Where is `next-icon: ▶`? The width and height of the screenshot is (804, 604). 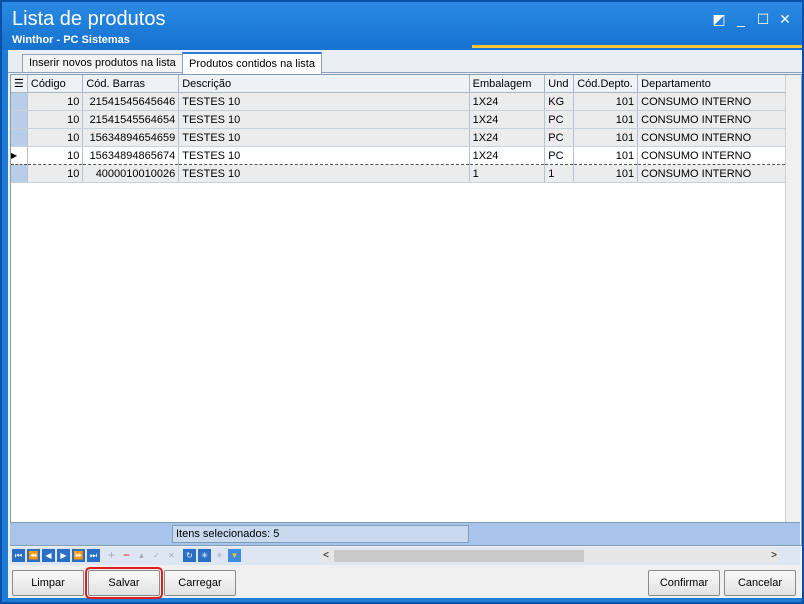
next-icon: ▶ is located at coordinates (63, 555).